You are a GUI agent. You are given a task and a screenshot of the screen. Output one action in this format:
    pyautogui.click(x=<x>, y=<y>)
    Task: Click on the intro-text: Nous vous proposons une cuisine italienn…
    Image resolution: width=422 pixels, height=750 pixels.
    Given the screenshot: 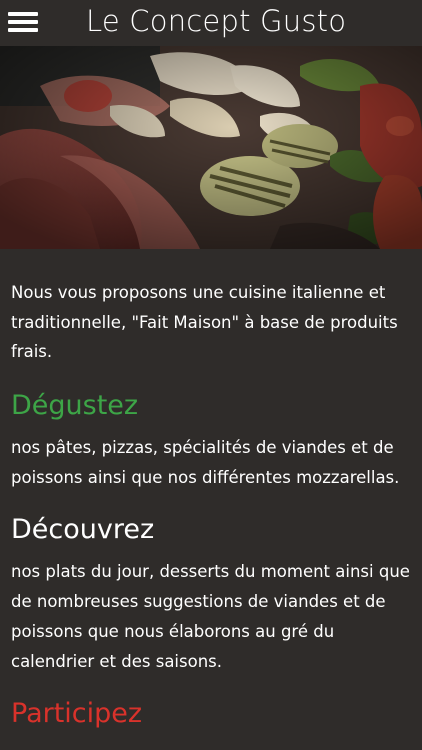 What is the action you would take?
    pyautogui.click(x=204, y=322)
    